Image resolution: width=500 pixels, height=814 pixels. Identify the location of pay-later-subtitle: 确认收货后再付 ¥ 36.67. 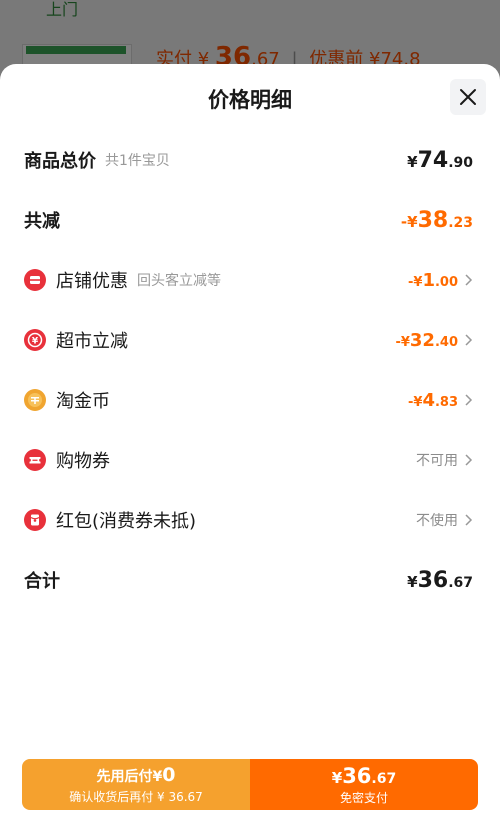
(136, 797).